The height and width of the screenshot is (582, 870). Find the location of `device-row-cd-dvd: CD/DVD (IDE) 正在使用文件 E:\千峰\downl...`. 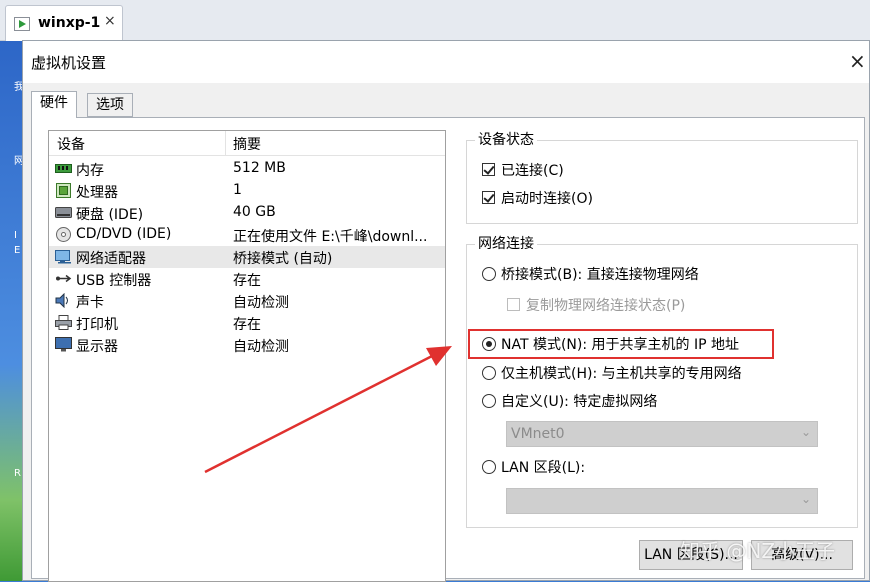

device-row-cd-dvd: CD/DVD (IDE) 正在使用文件 E:\千峰\downl... is located at coordinates (247, 235).